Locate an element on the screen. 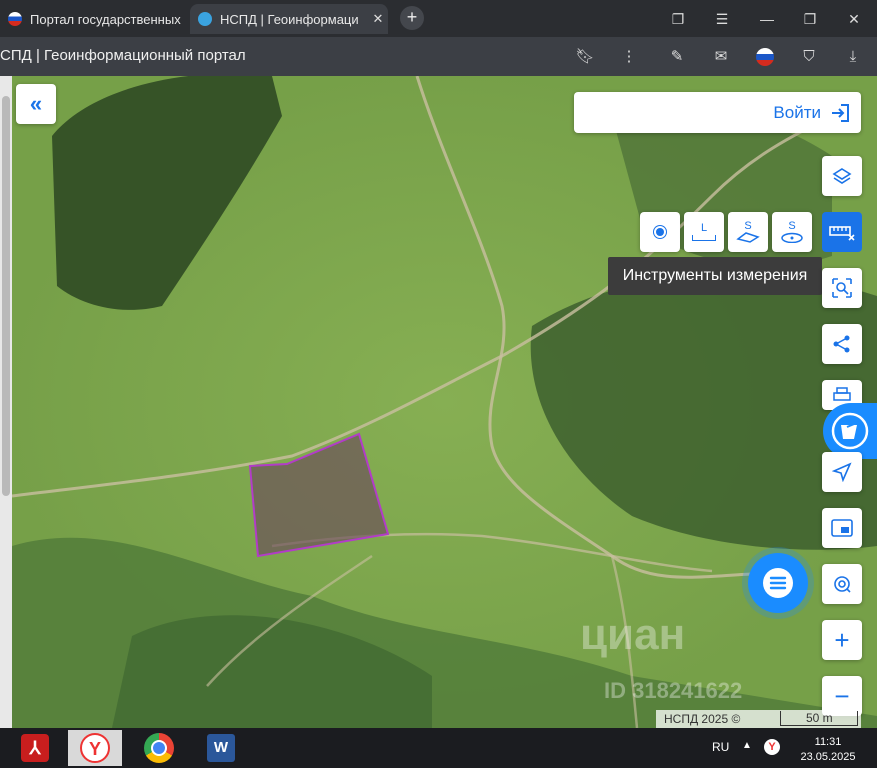 This screenshot has width=877, height=768. tab-nspd: НСПД | Геоинформаци ✕ is located at coordinates (289, 19).